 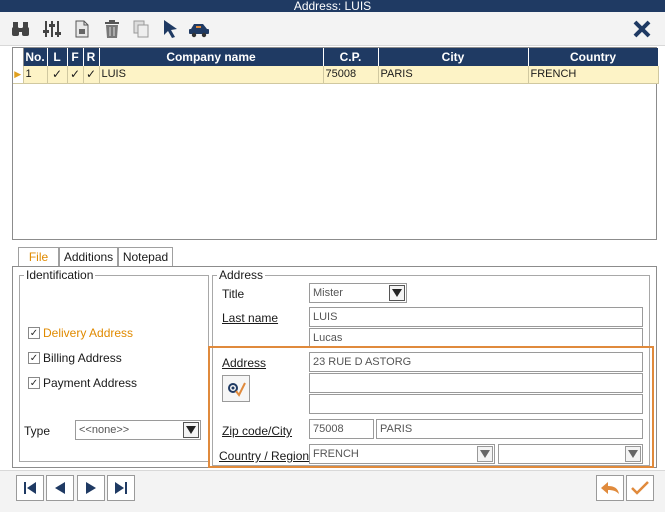 I want to click on title-dropdown-icon, so click(x=397, y=293).